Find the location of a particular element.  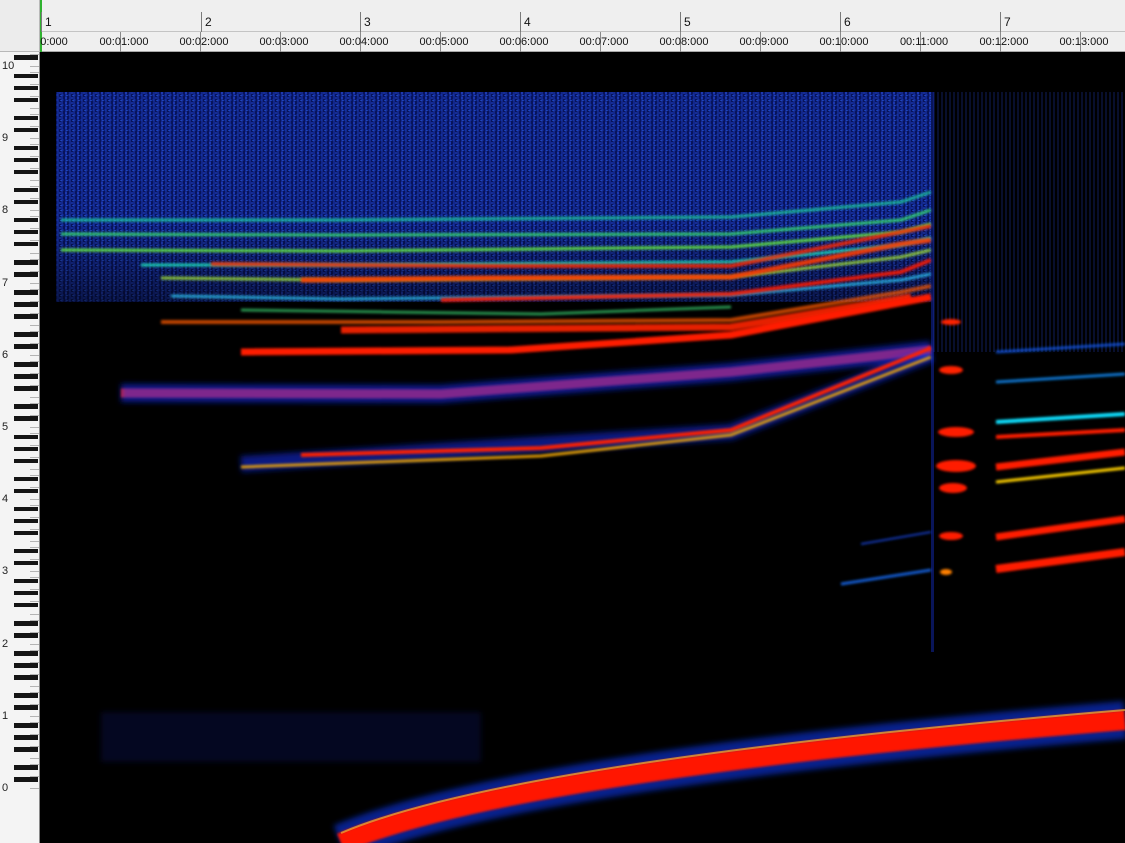

time-label: 00:11:000 is located at coordinates (924, 42).